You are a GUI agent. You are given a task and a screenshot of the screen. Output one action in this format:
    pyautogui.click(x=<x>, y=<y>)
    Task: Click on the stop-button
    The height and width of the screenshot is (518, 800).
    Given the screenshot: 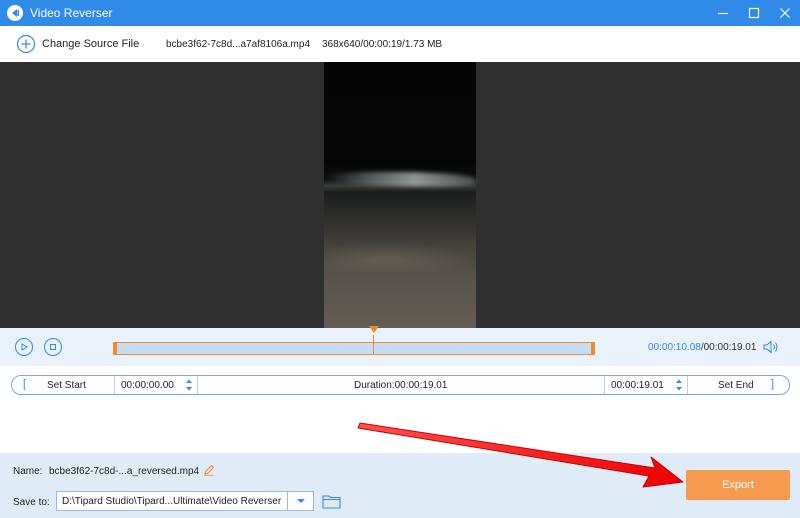 What is the action you would take?
    pyautogui.click(x=53, y=347)
    